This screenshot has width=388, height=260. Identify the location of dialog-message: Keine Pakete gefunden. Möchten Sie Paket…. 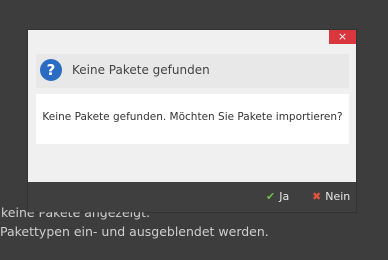
(192, 117).